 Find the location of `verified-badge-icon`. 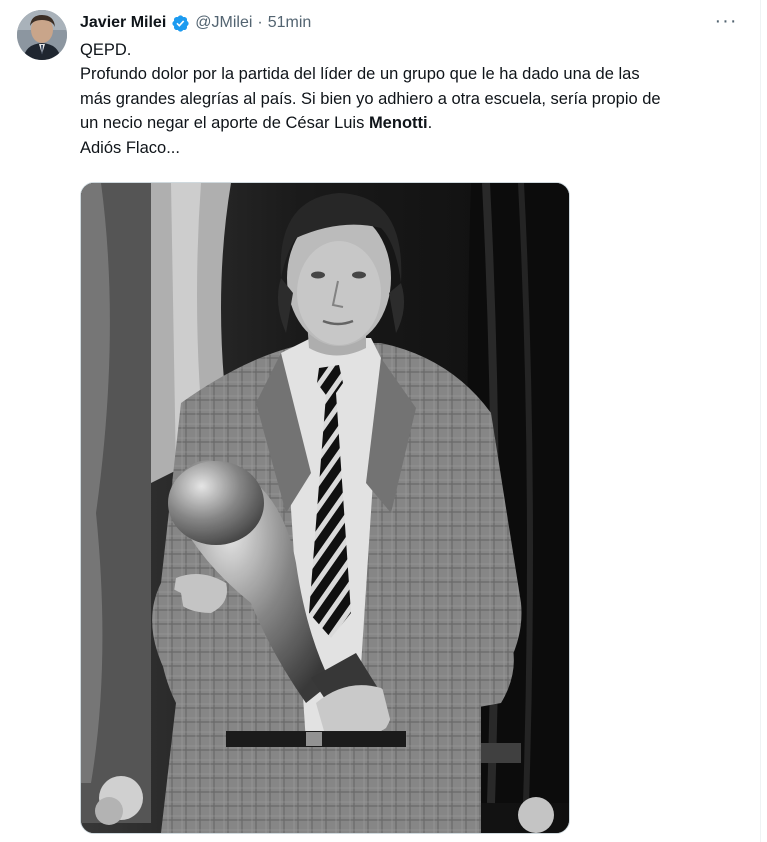

verified-badge-icon is located at coordinates (180, 23).